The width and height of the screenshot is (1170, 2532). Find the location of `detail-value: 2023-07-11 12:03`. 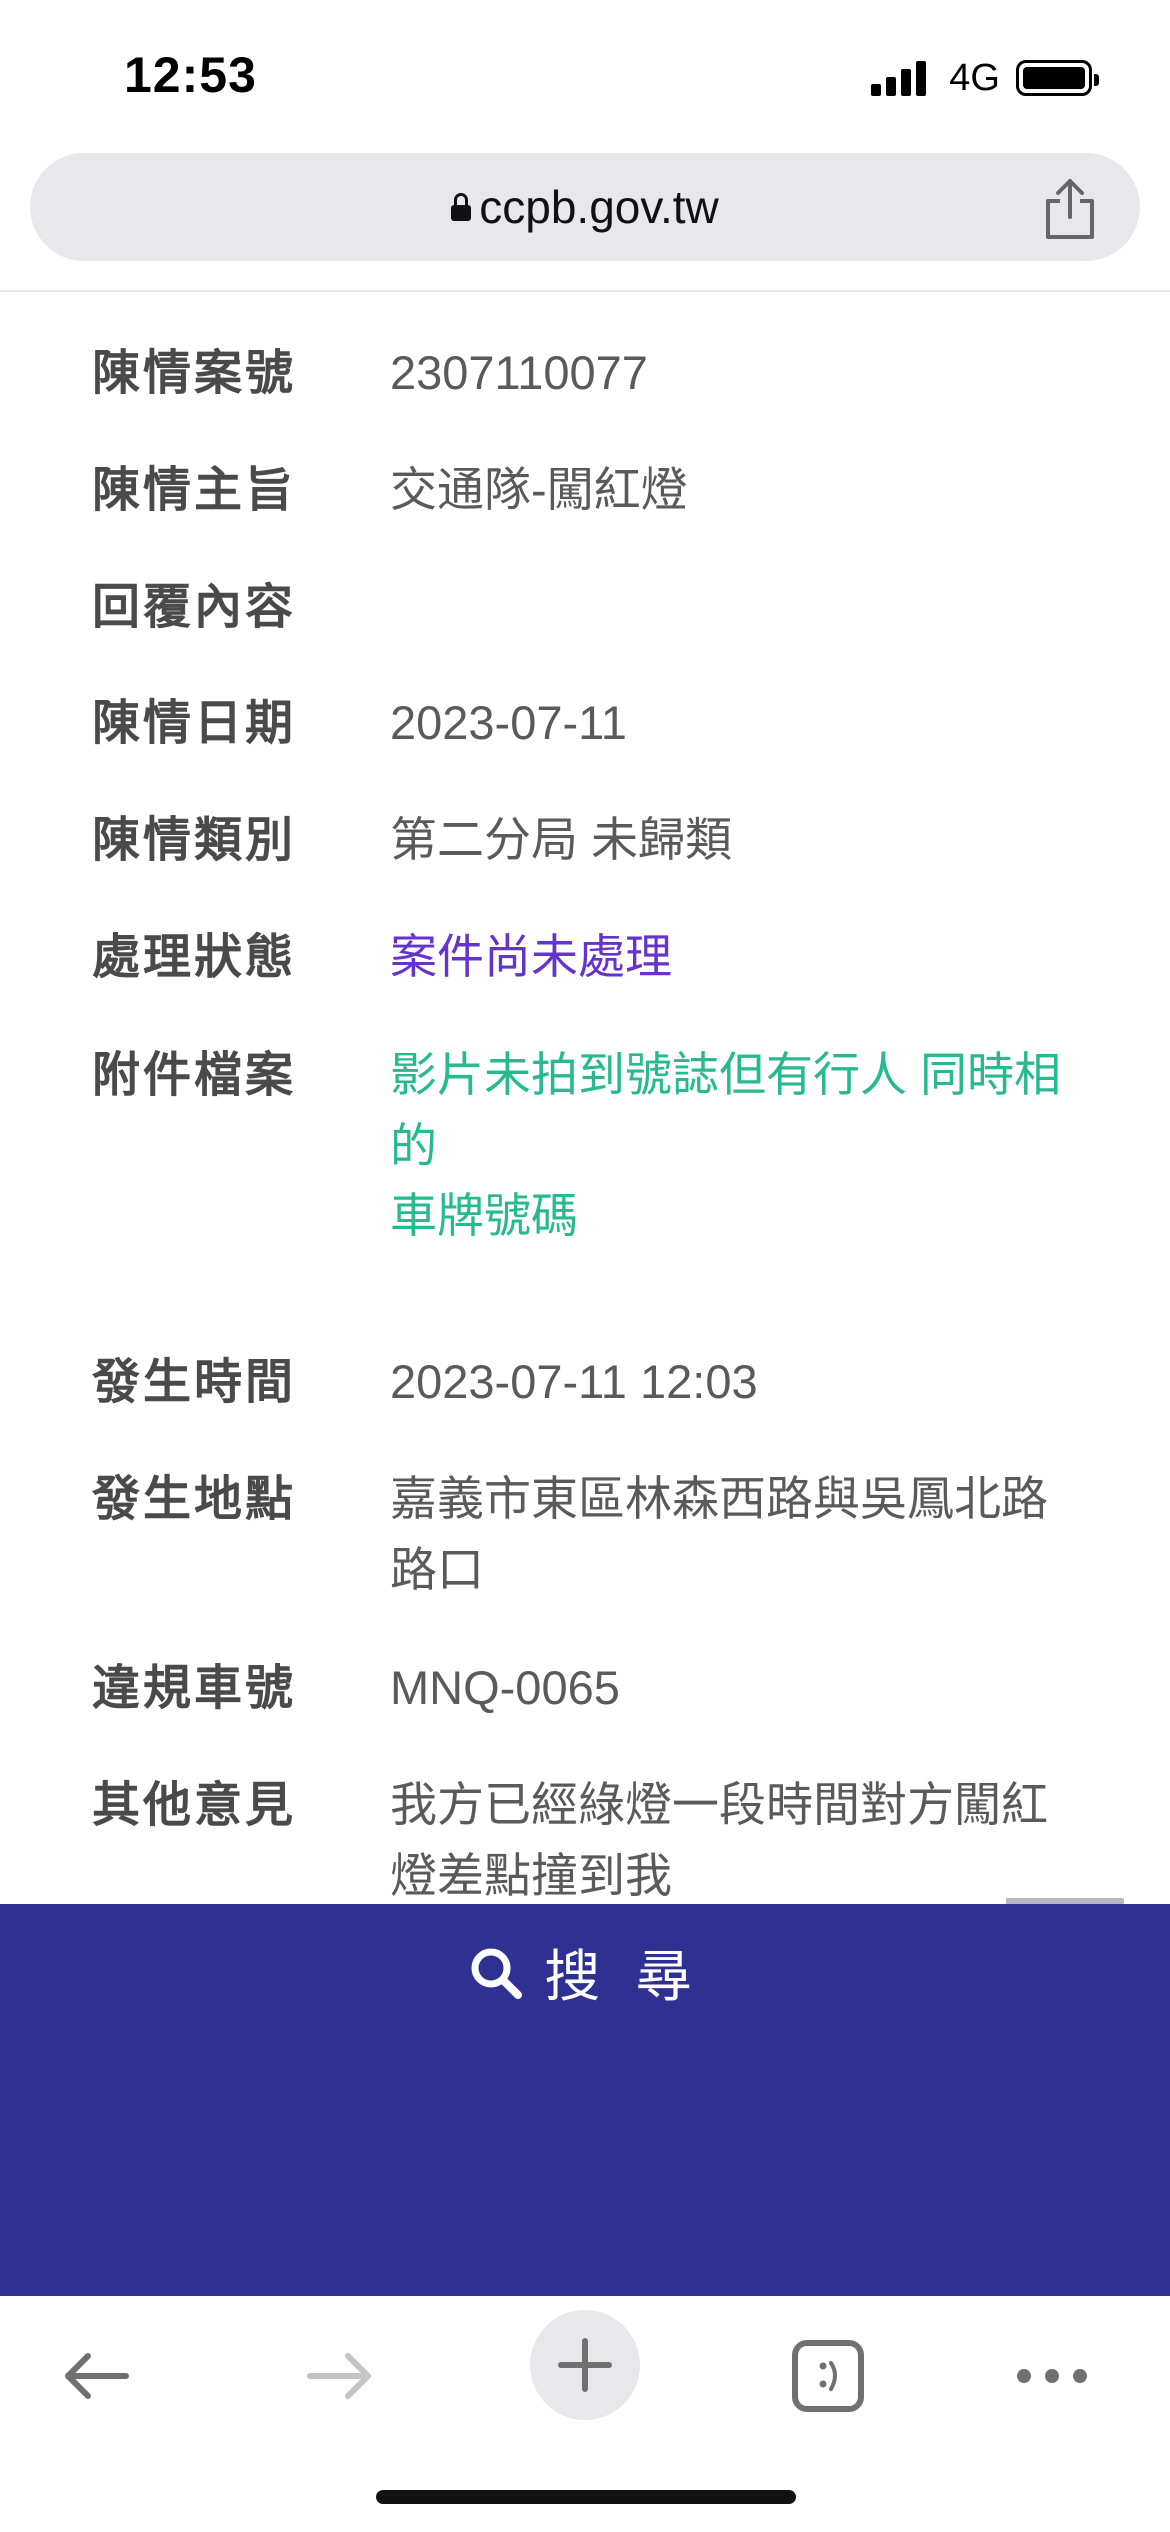

detail-value: 2023-07-11 12:03 is located at coordinates (574, 1381).